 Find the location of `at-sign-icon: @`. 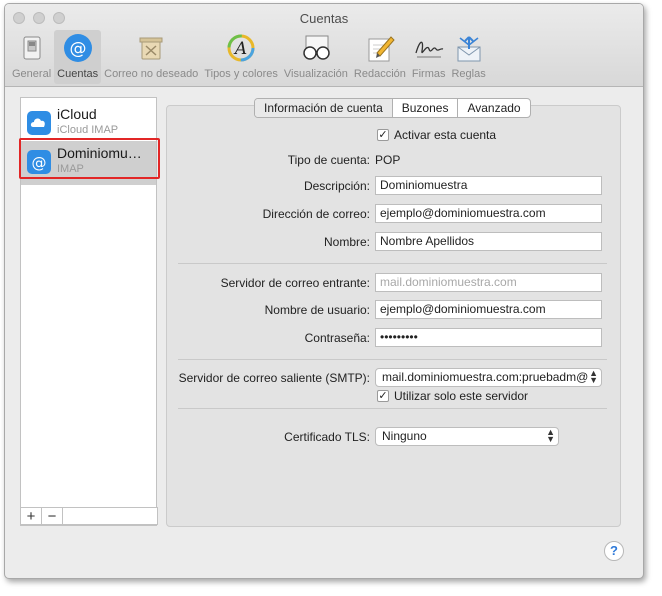

at-sign-icon: @ is located at coordinates (78, 48).